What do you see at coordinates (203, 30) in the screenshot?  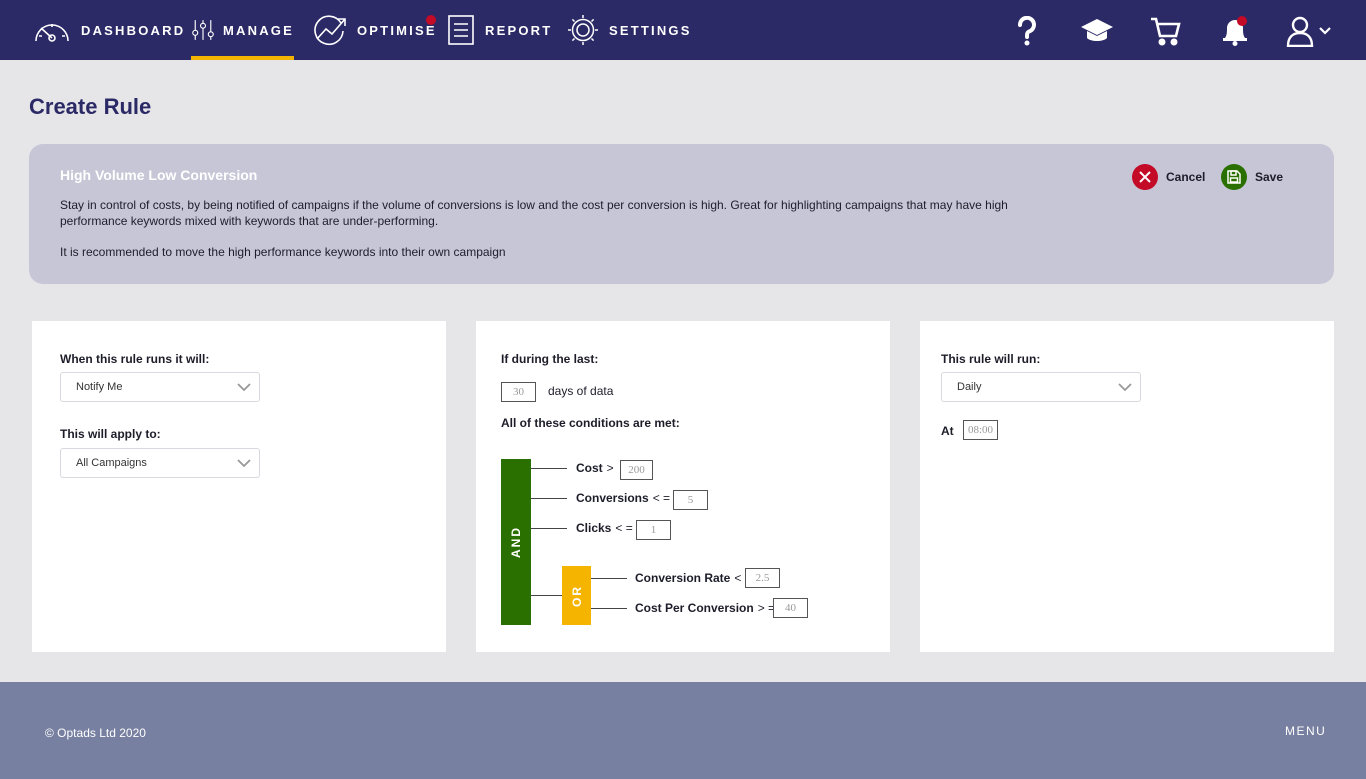 I see `sliders-icon` at bounding box center [203, 30].